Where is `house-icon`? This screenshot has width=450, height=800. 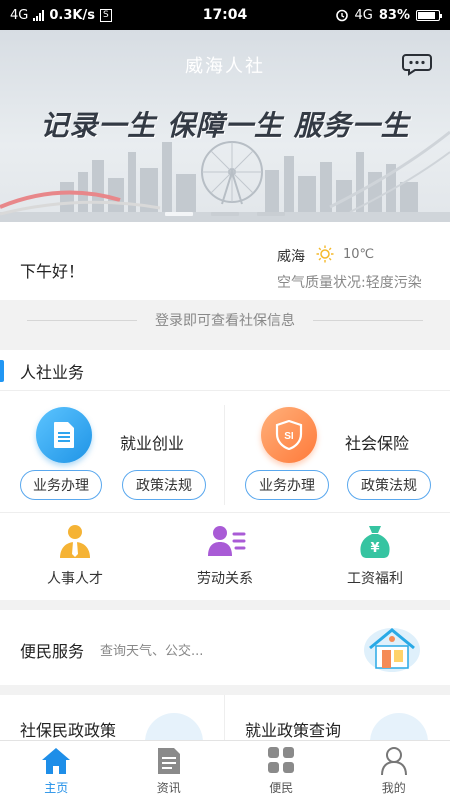 house-icon is located at coordinates (392, 650).